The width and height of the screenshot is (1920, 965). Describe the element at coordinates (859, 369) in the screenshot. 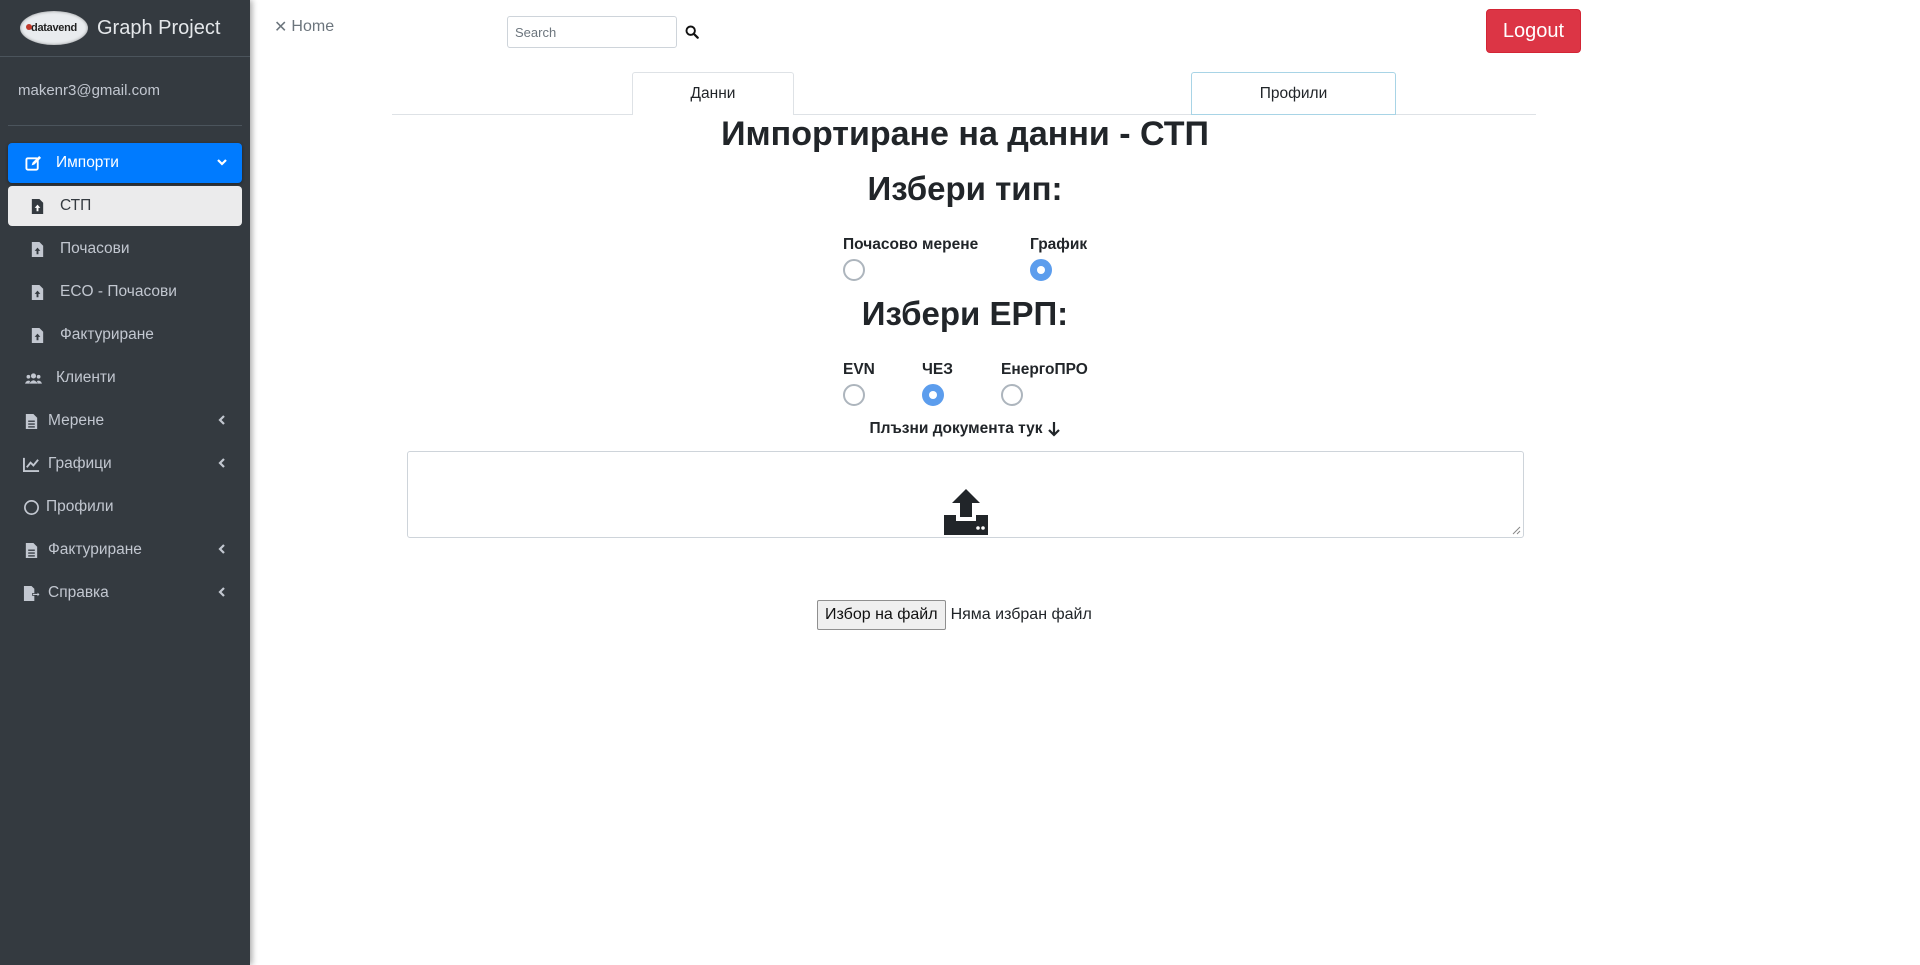

I see `radio-label: EVN` at that location.